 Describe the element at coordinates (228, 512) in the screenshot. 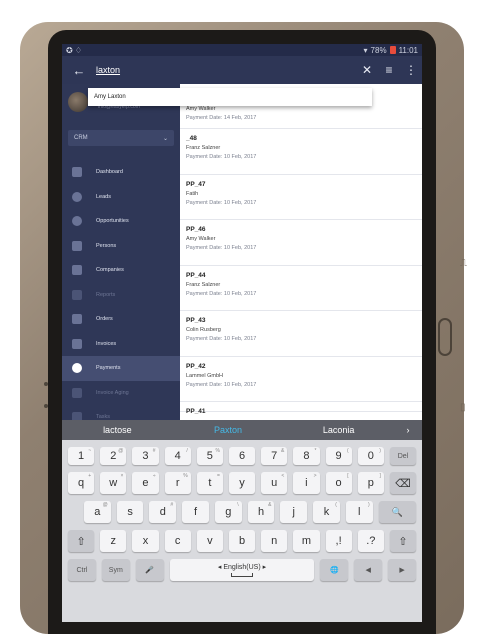

I see `key-g: g \` at that location.